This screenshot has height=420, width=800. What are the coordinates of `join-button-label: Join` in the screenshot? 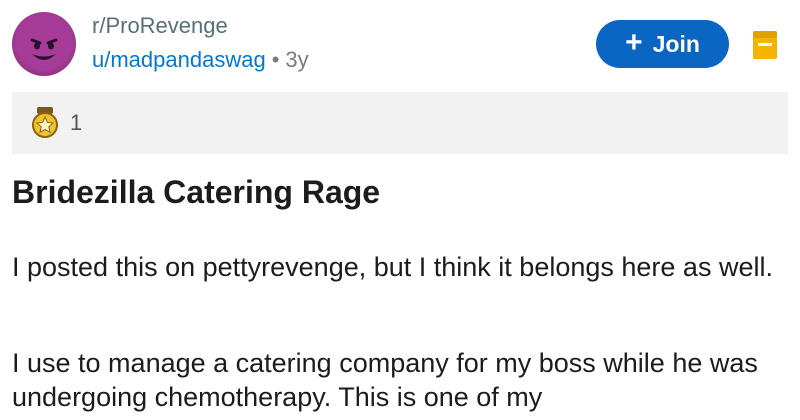 It's located at (676, 43).